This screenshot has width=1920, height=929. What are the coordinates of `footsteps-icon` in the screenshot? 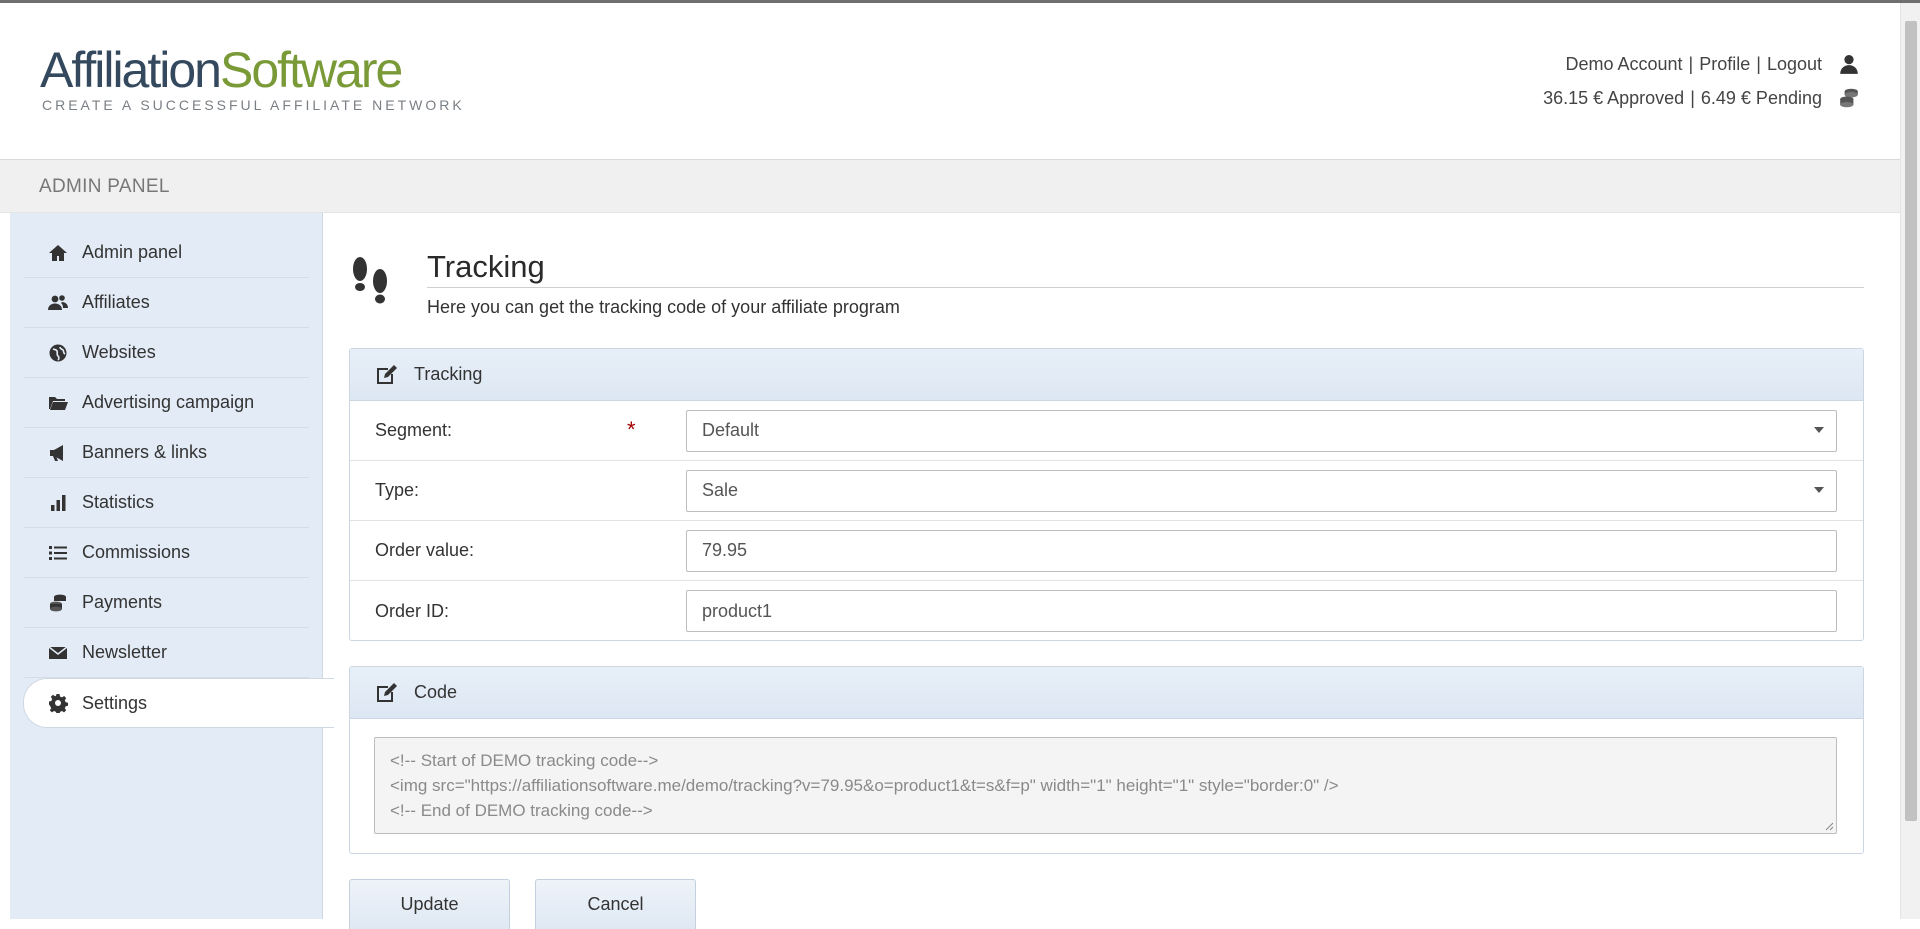 It's located at (370, 280).